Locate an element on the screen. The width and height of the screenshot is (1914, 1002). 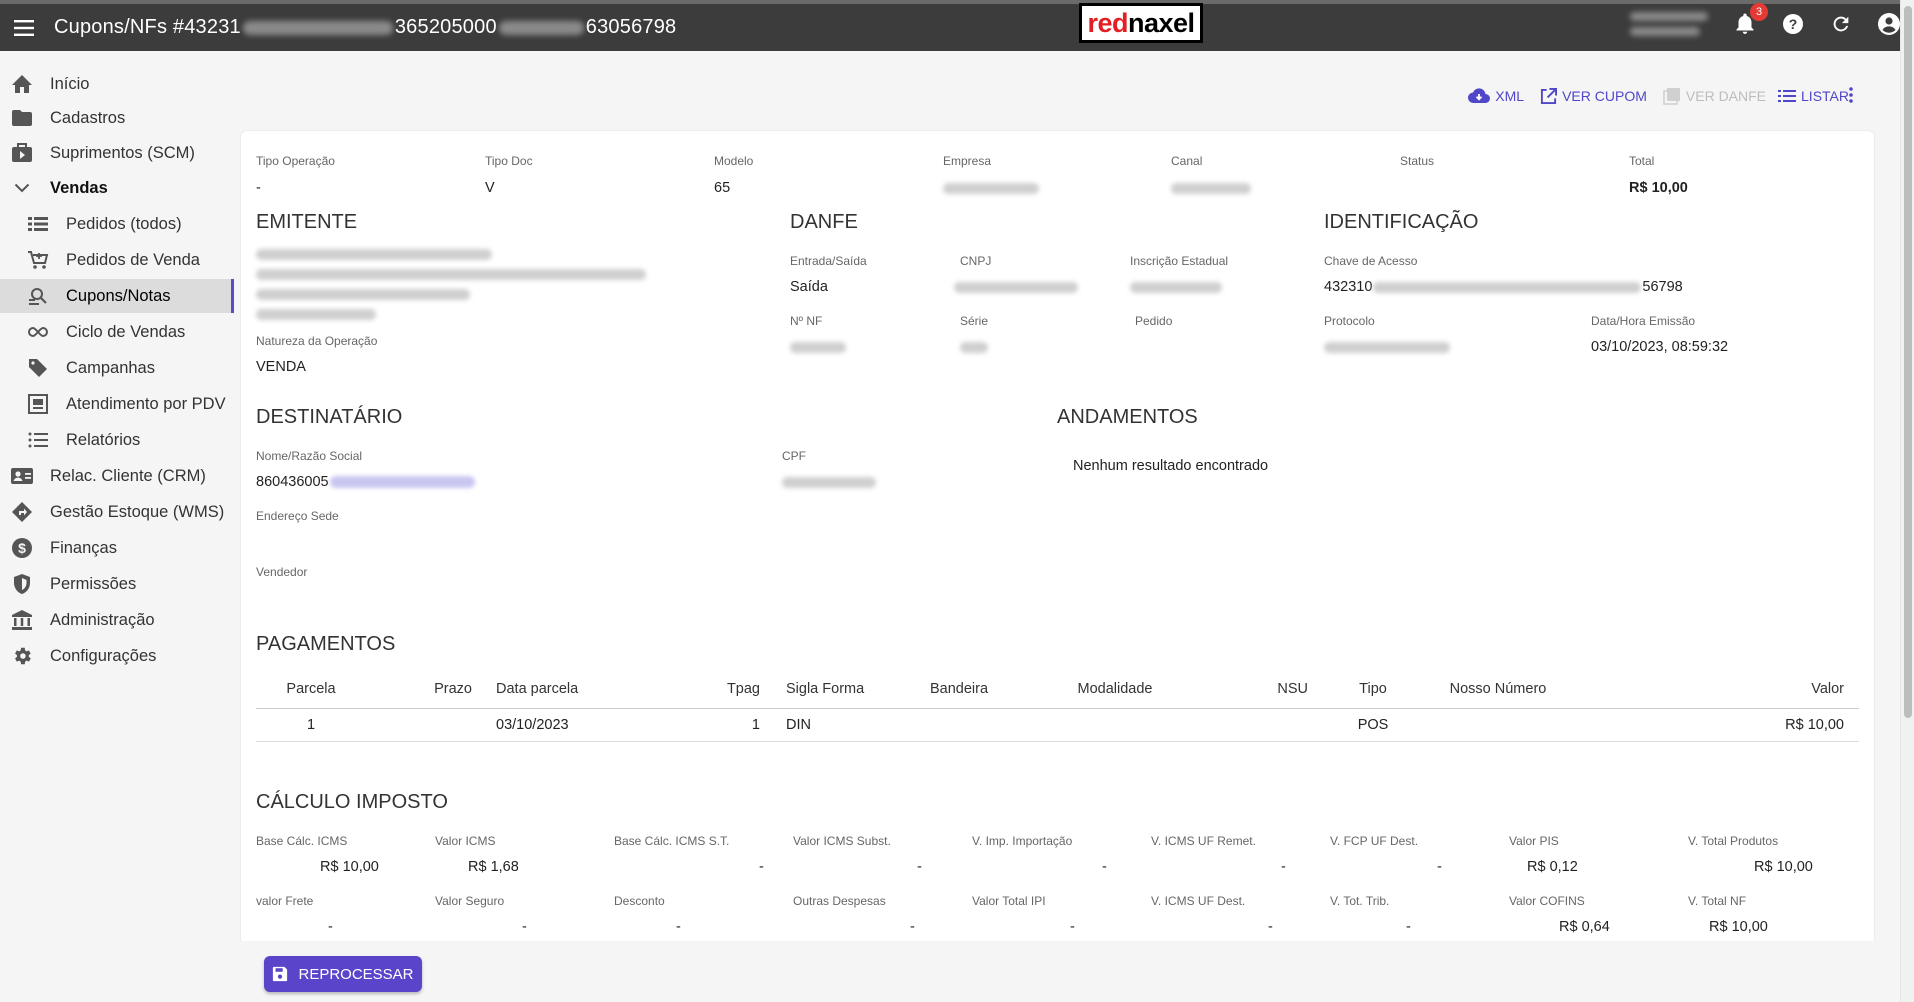
col-tpag: Tpag is located at coordinates (693, 690).